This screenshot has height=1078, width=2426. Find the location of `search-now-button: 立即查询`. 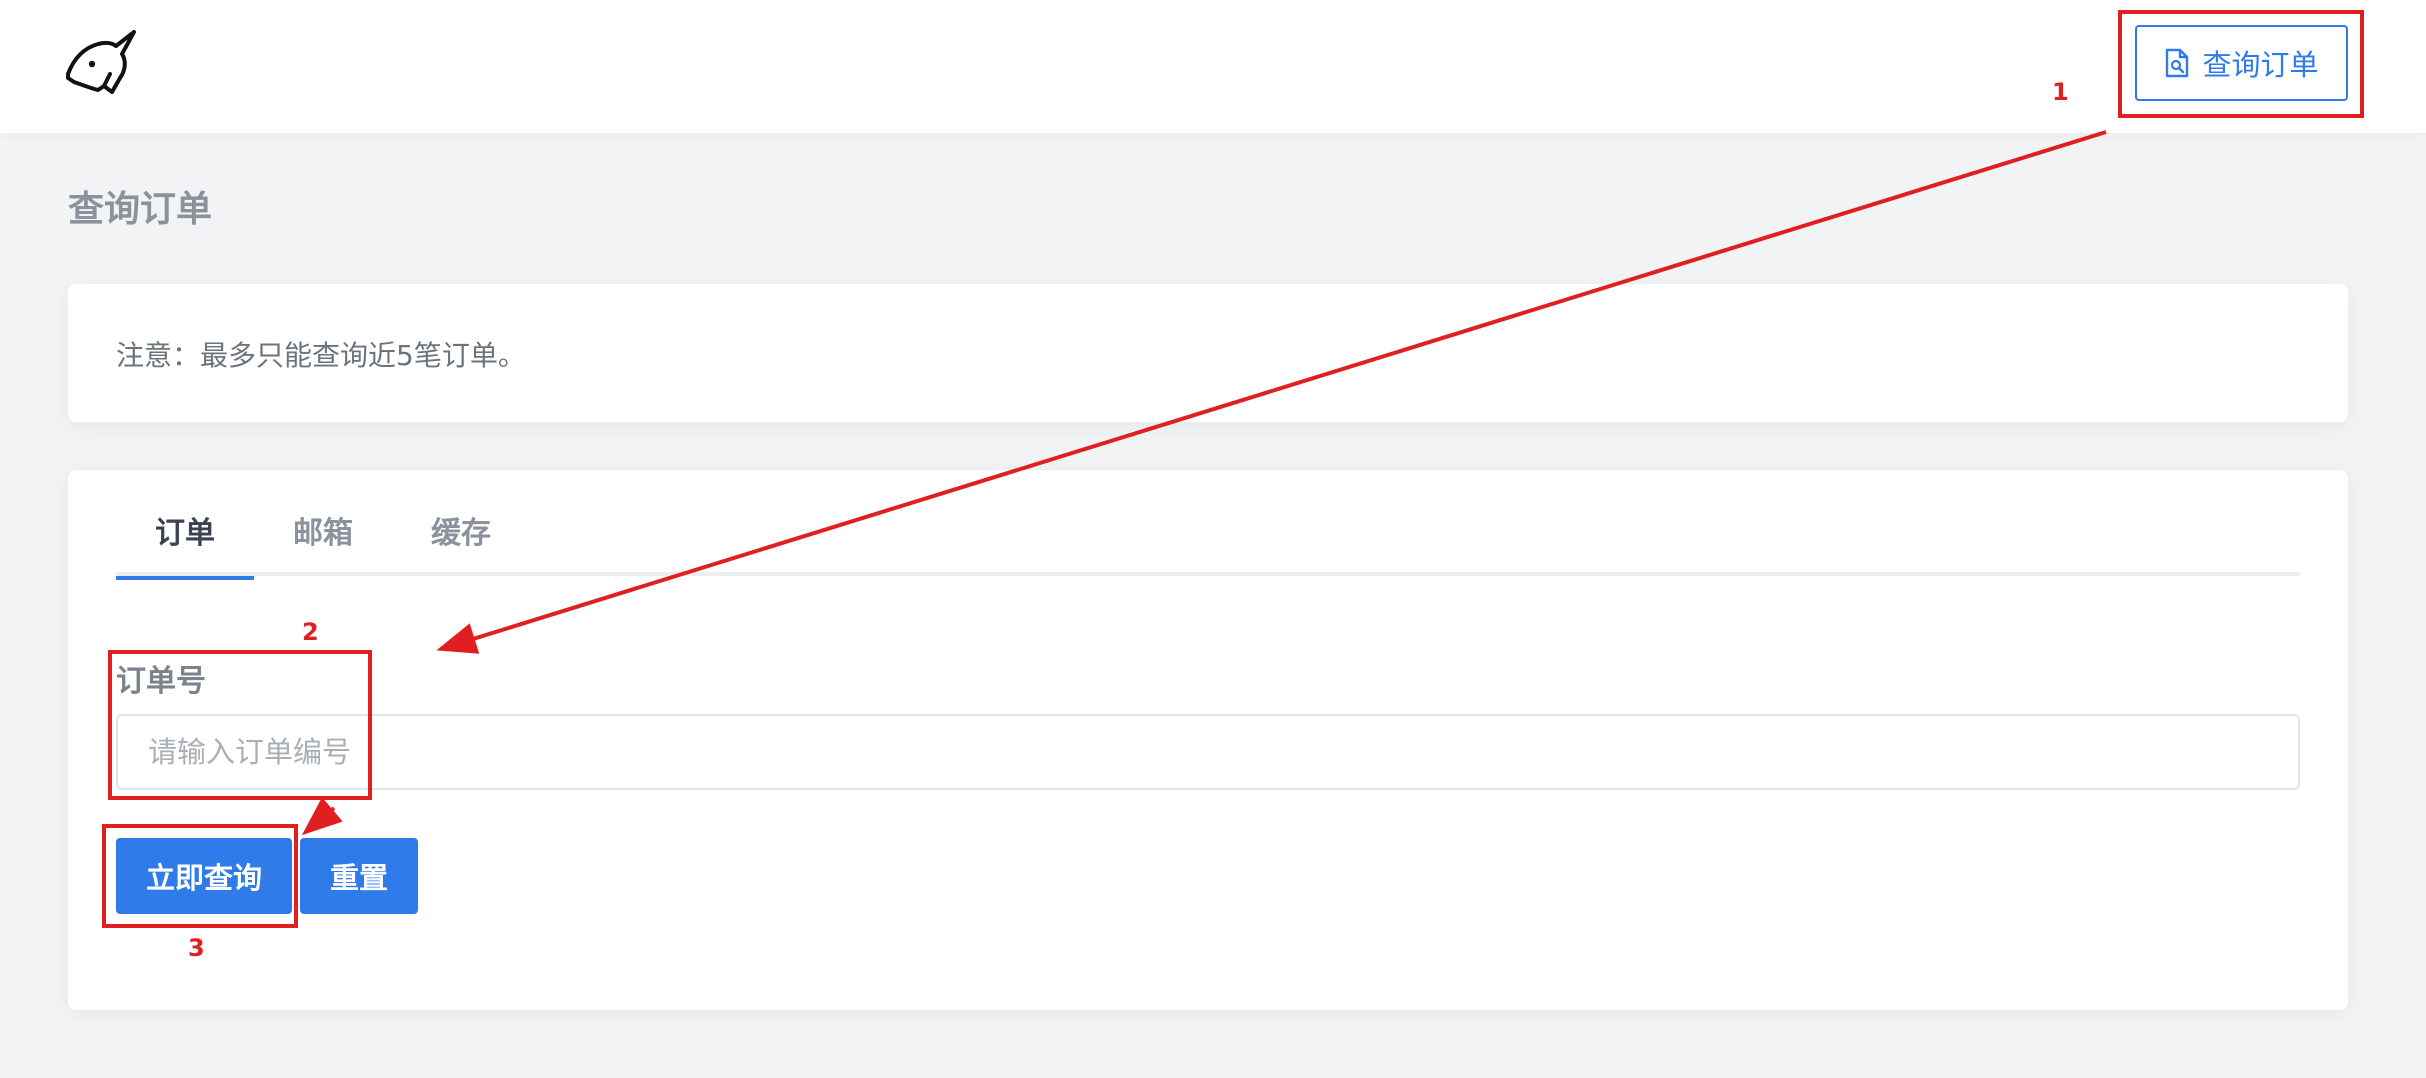

search-now-button: 立即查询 is located at coordinates (204, 876).